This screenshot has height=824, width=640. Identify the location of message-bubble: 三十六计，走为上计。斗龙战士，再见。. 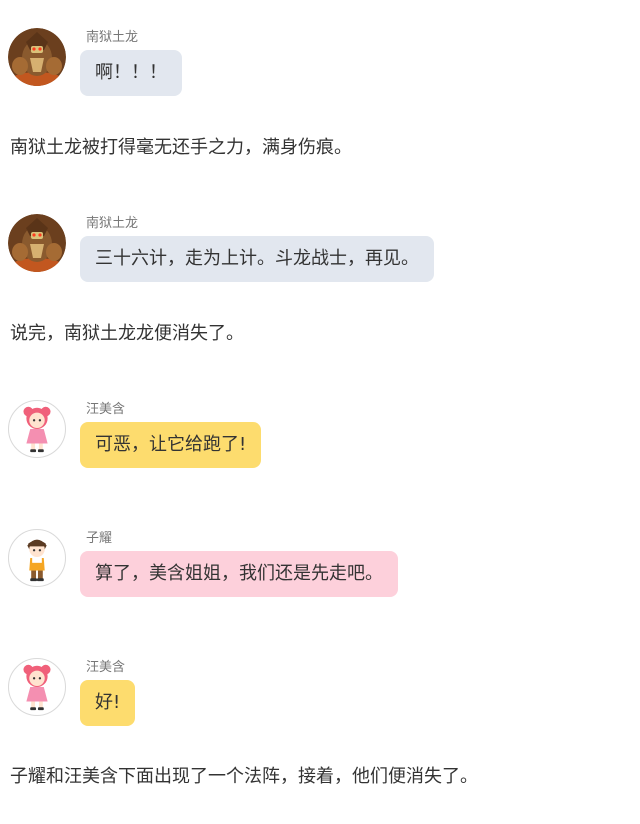
(257, 259).